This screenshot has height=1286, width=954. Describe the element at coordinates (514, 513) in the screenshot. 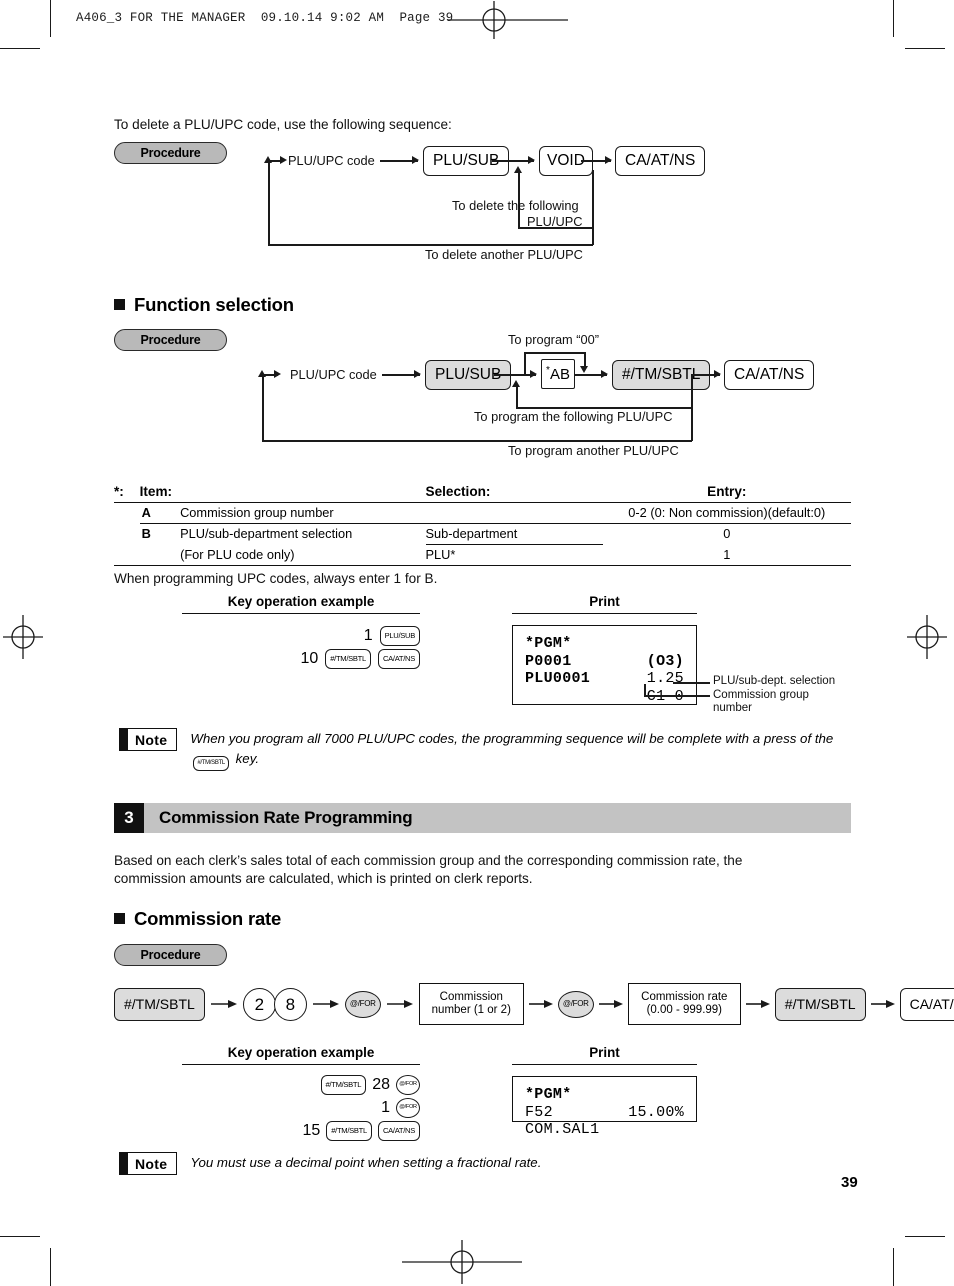

I see `spec-row-selection` at that location.